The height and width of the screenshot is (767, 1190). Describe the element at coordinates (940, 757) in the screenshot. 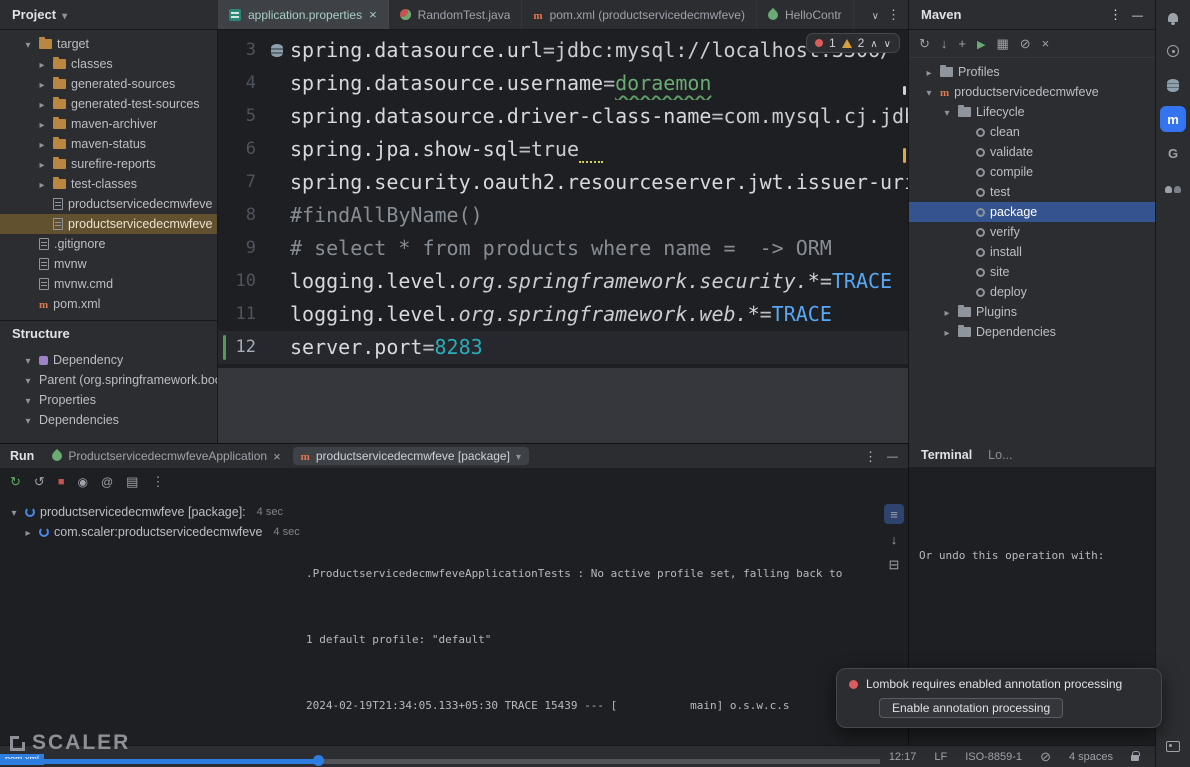

I see `line-separator: LF` at that location.